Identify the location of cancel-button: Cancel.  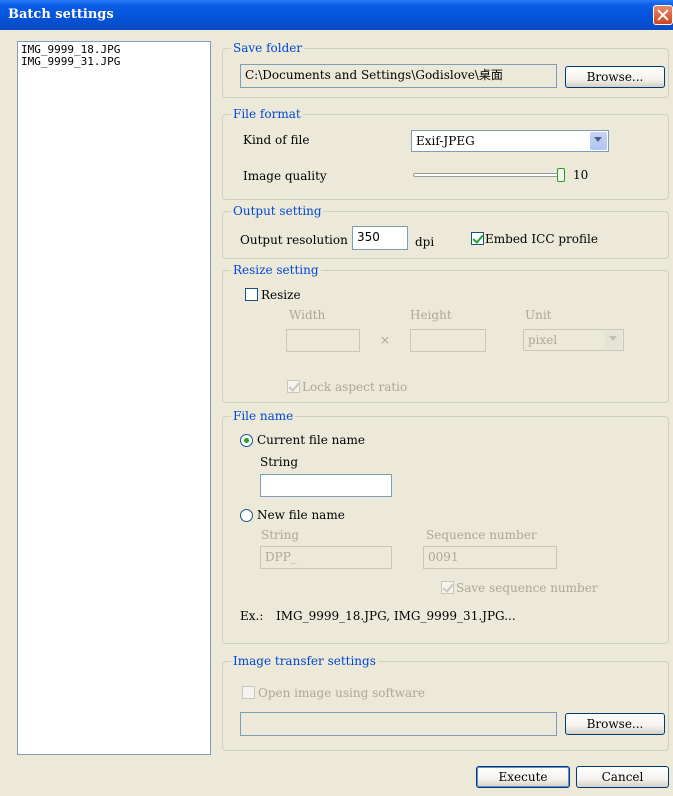
(622, 777).